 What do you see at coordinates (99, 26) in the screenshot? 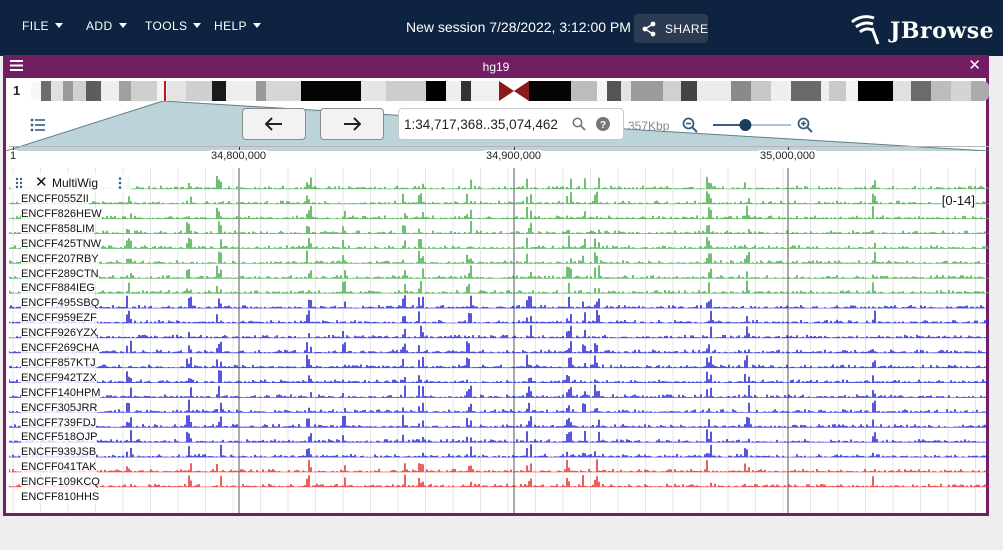
I see `add-menu-label: ADD` at bounding box center [99, 26].